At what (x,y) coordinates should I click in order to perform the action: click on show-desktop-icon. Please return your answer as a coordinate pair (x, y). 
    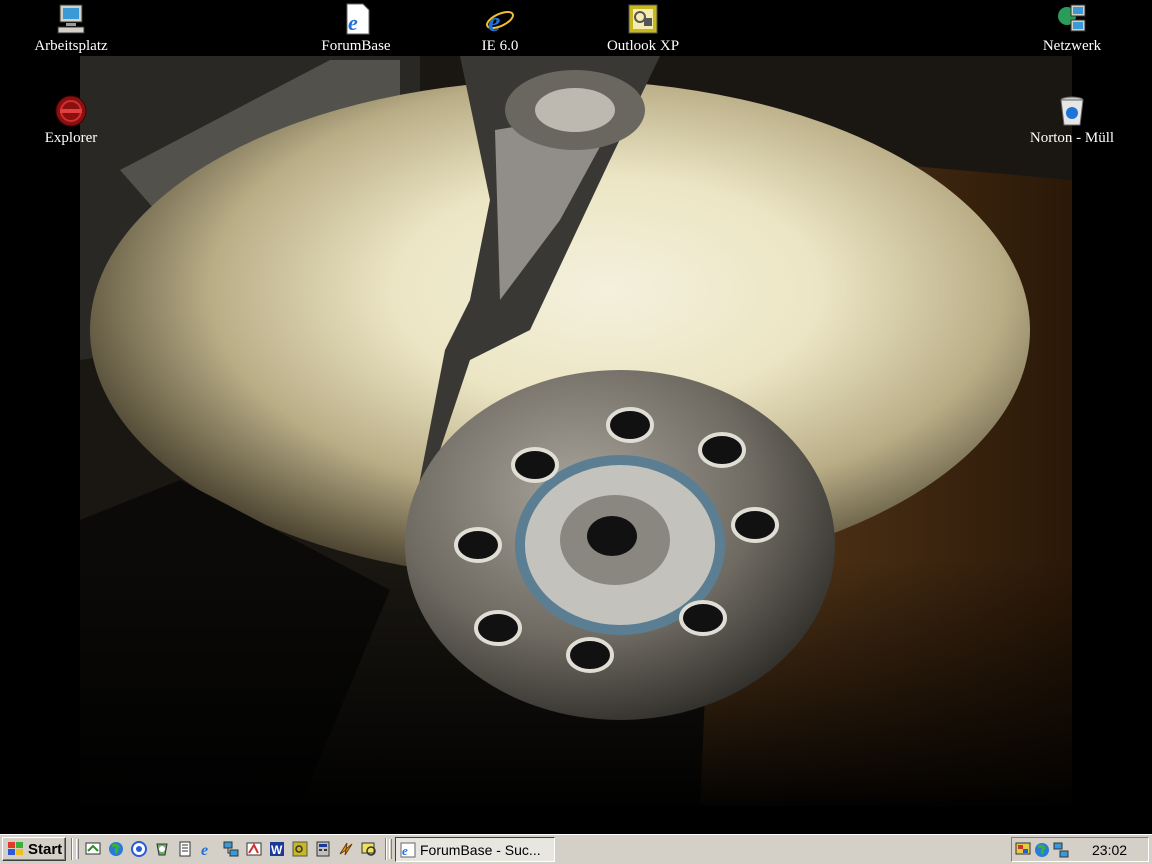
    Looking at the image, I should click on (93, 849).